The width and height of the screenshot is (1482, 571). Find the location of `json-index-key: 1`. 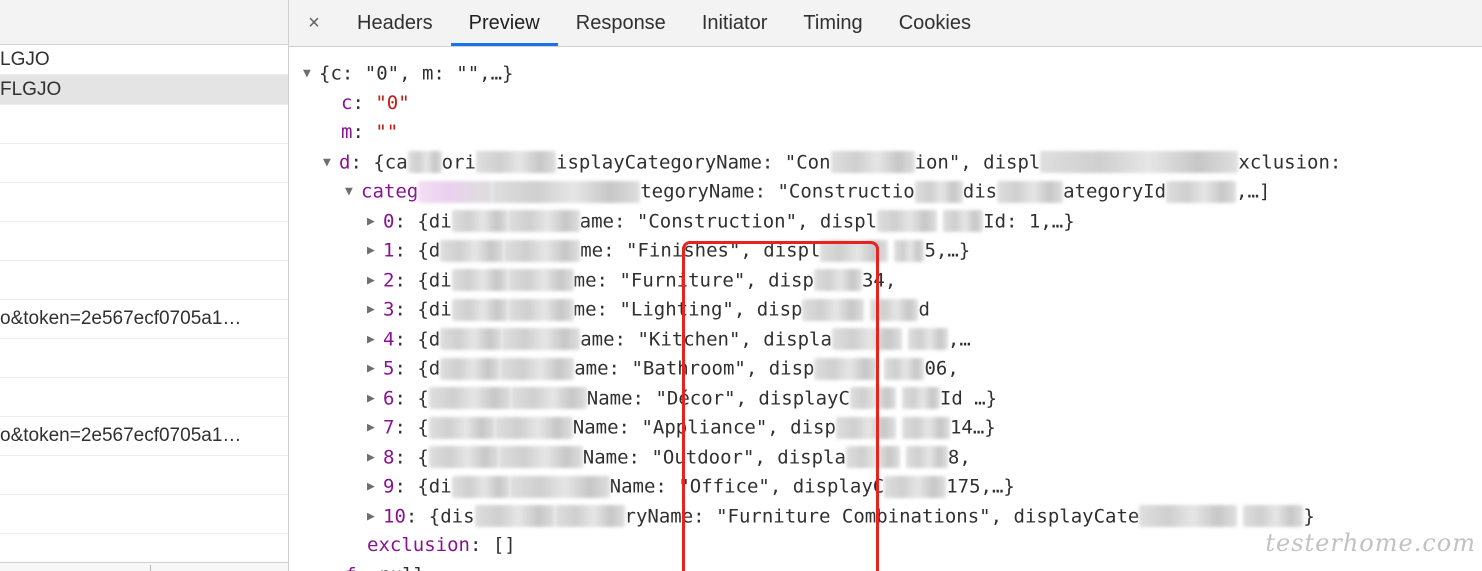

json-index-key: 1 is located at coordinates (389, 250).